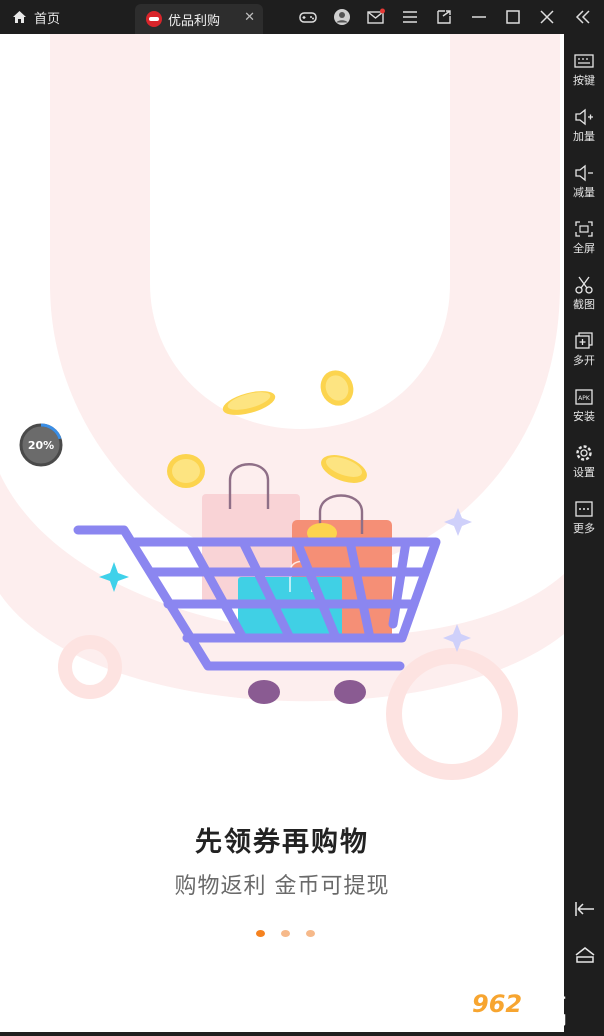 The width and height of the screenshot is (604, 1036). I want to click on sidebar-item-label: 设置, so click(584, 472).